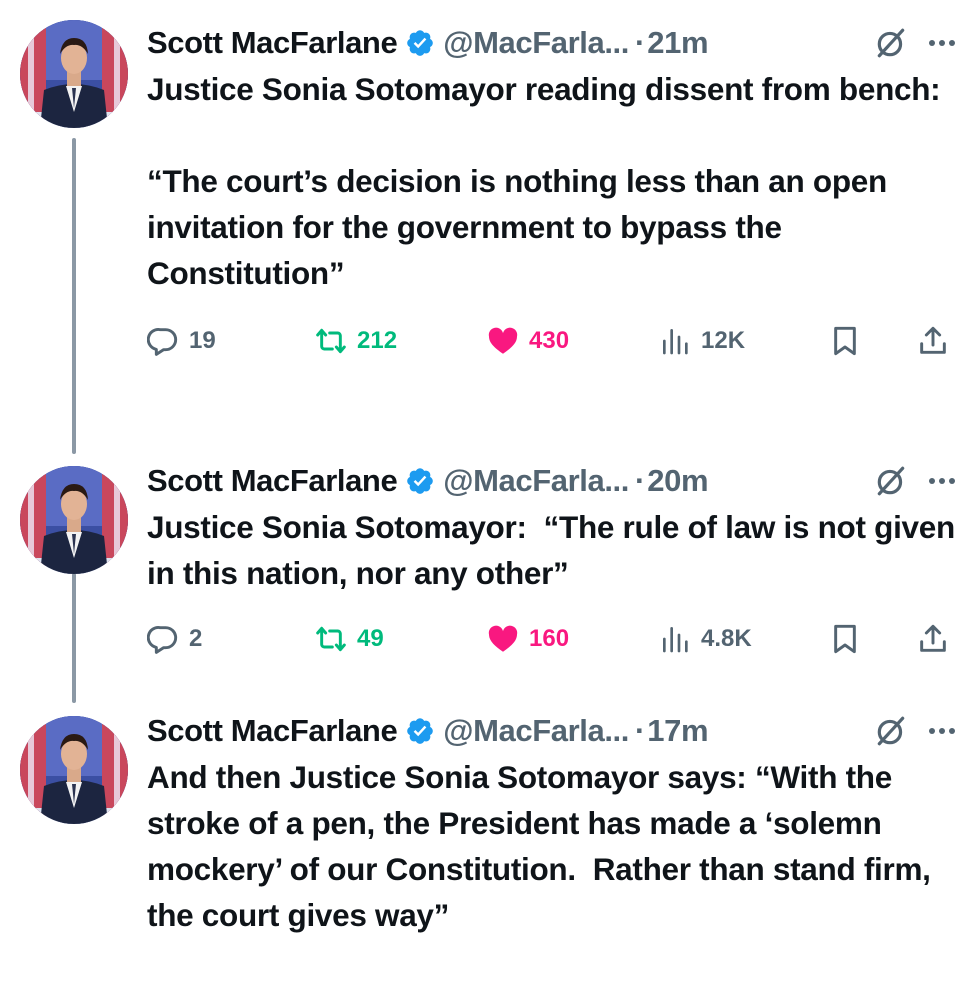 The image size is (976, 1000). What do you see at coordinates (370, 638) in the screenshot?
I see `retweet-count: 49` at bounding box center [370, 638].